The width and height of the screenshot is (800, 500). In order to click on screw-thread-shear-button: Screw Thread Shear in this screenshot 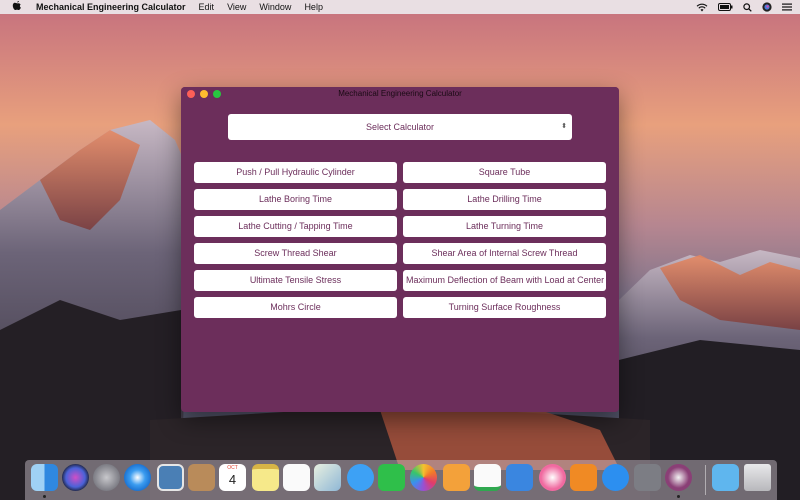, I will do `click(295, 253)`.